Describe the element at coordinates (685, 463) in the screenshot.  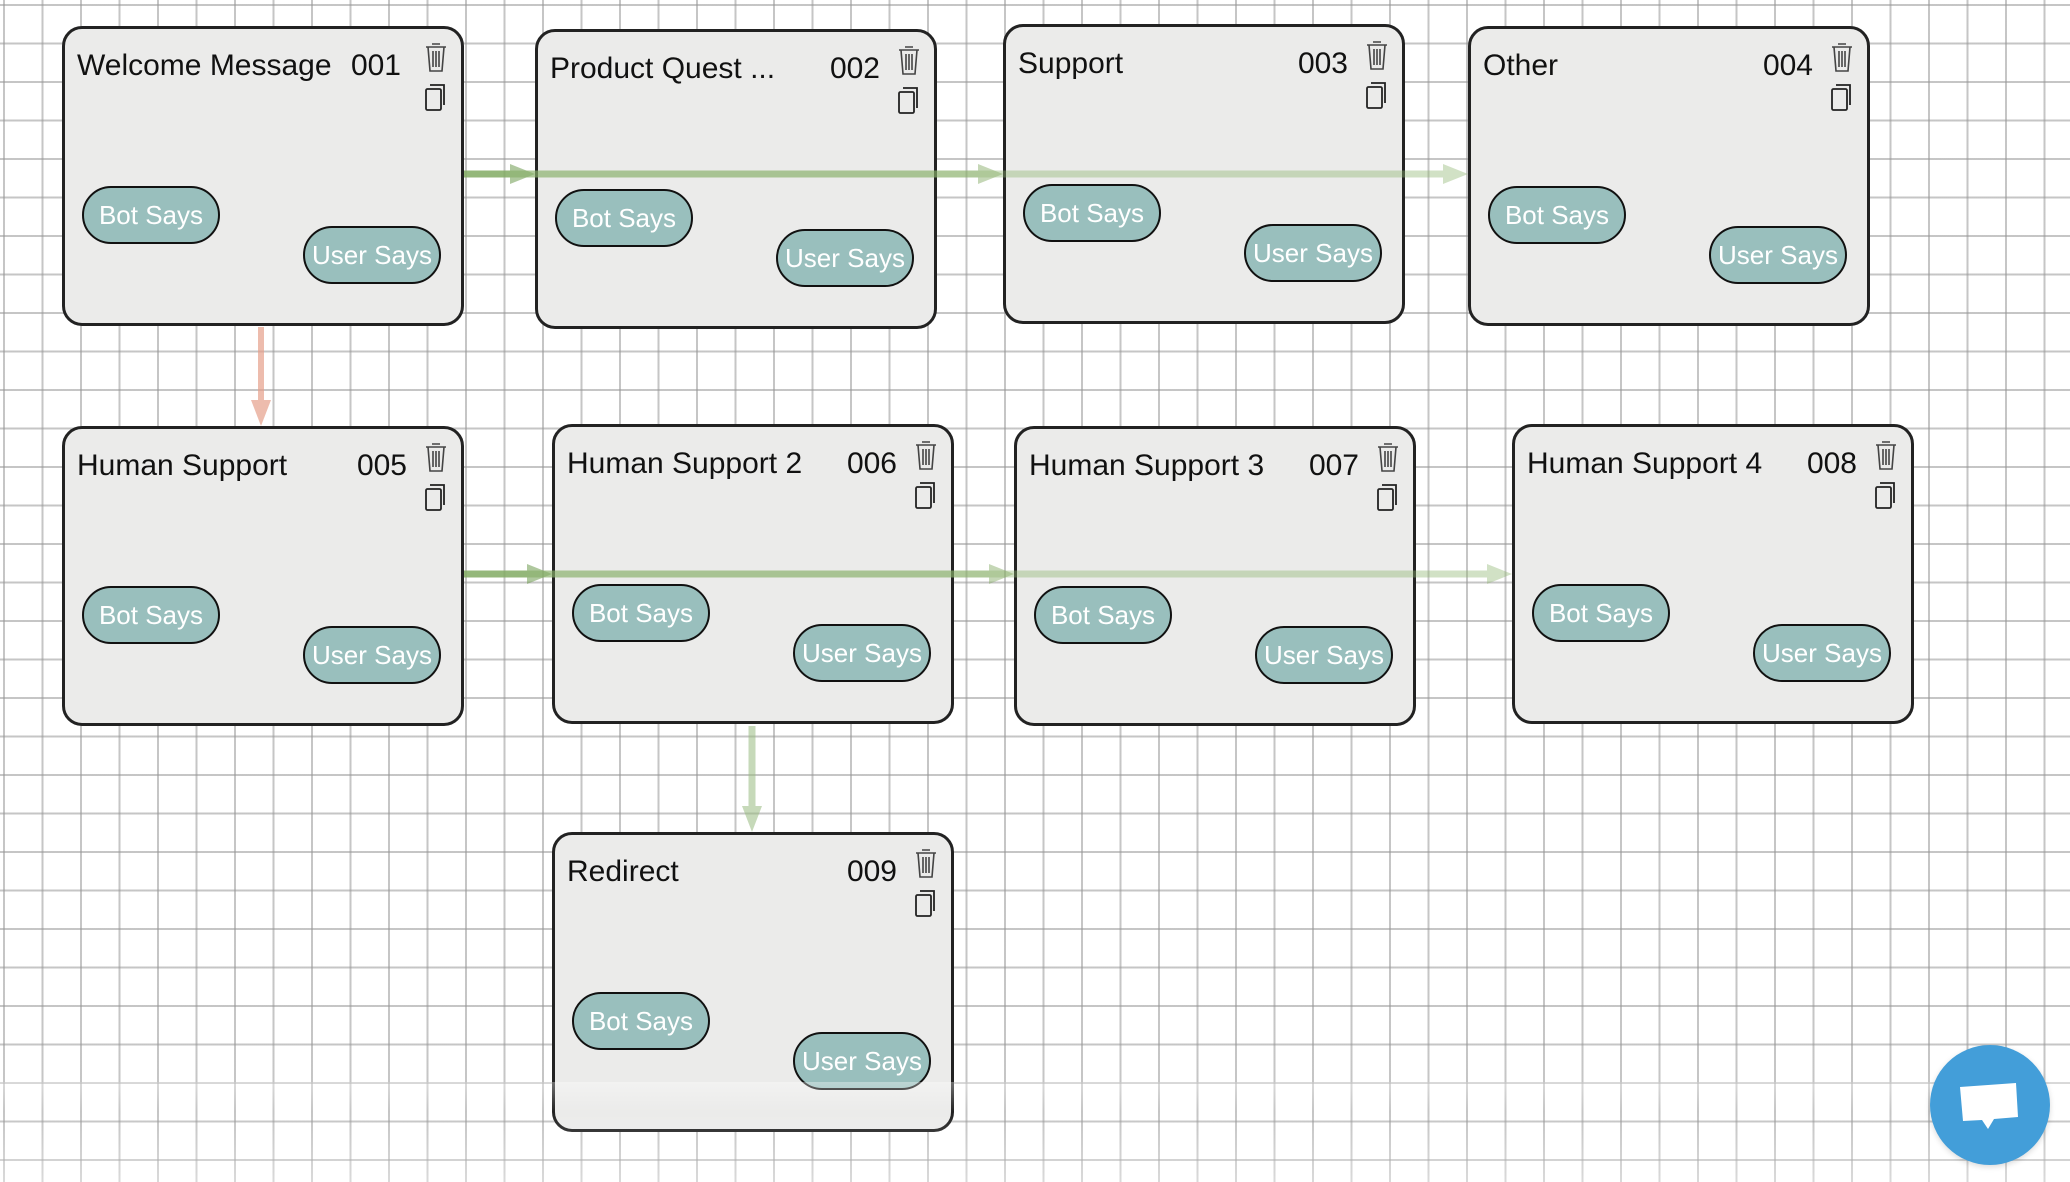
I see `node-title: Human Support 2` at that location.